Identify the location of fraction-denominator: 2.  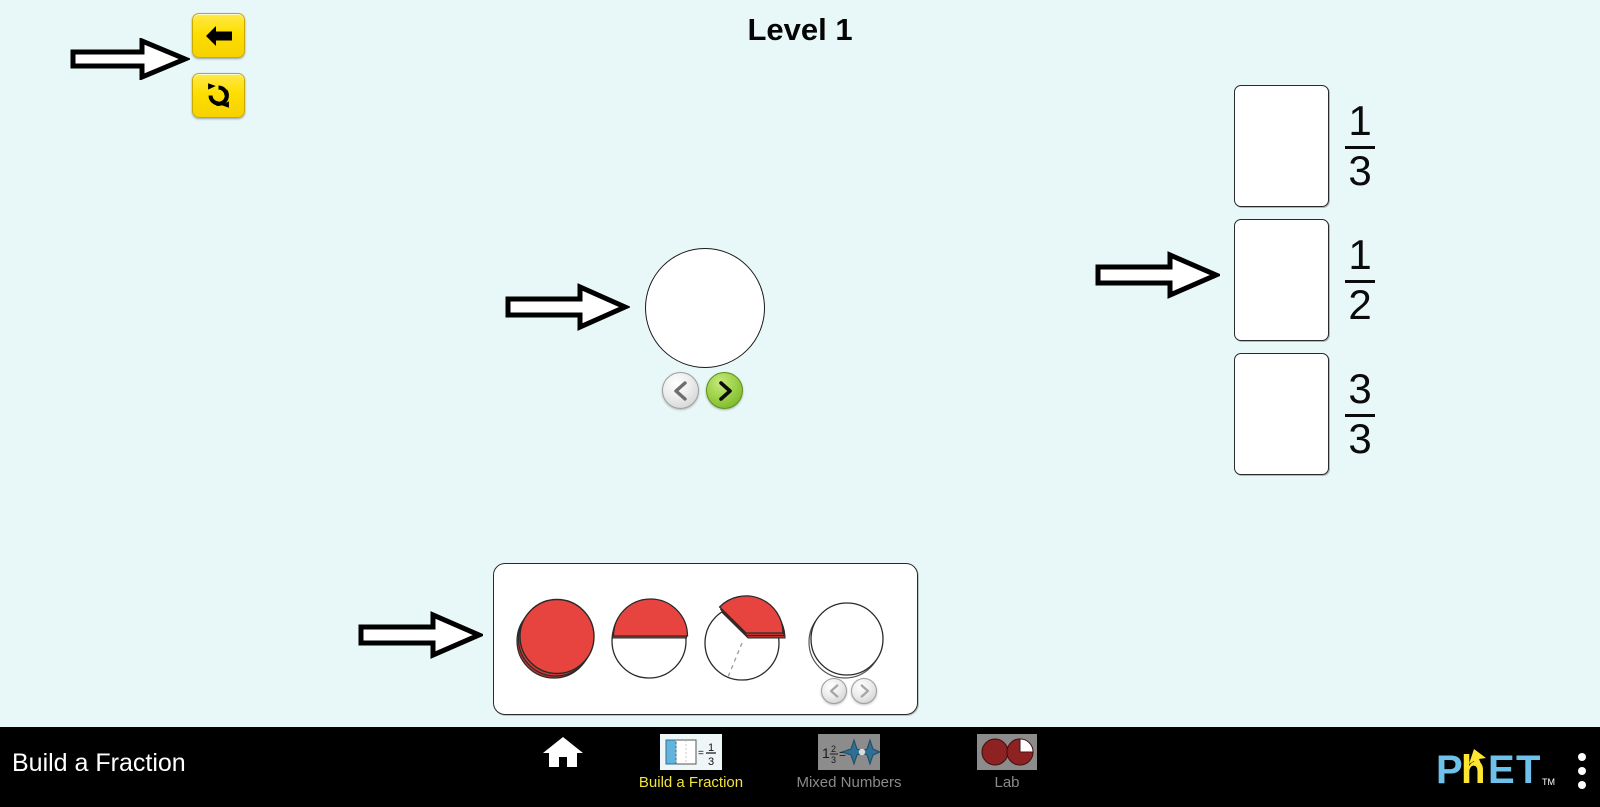
(1360, 304).